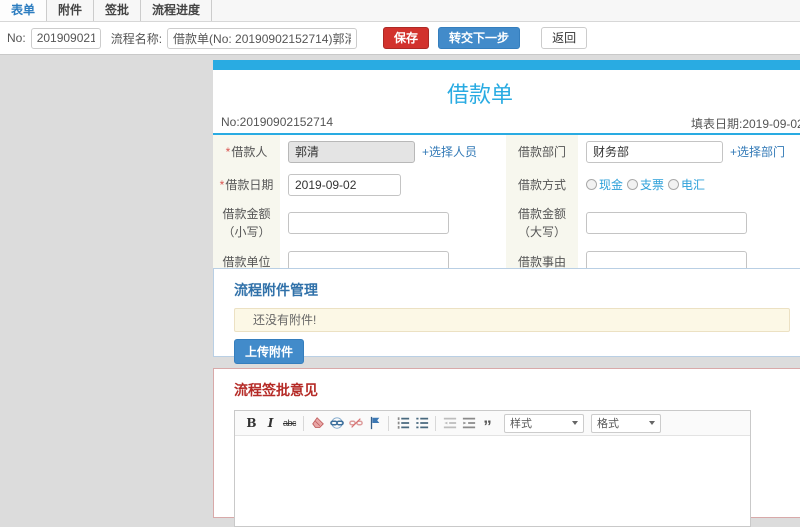  I want to click on loan-method-radio-group: 现金 支票 电汇, so click(647, 184).